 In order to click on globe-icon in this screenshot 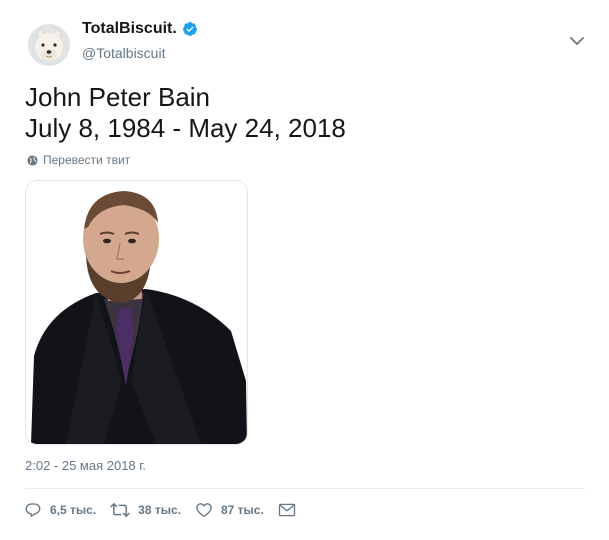, I will do `click(32, 160)`.